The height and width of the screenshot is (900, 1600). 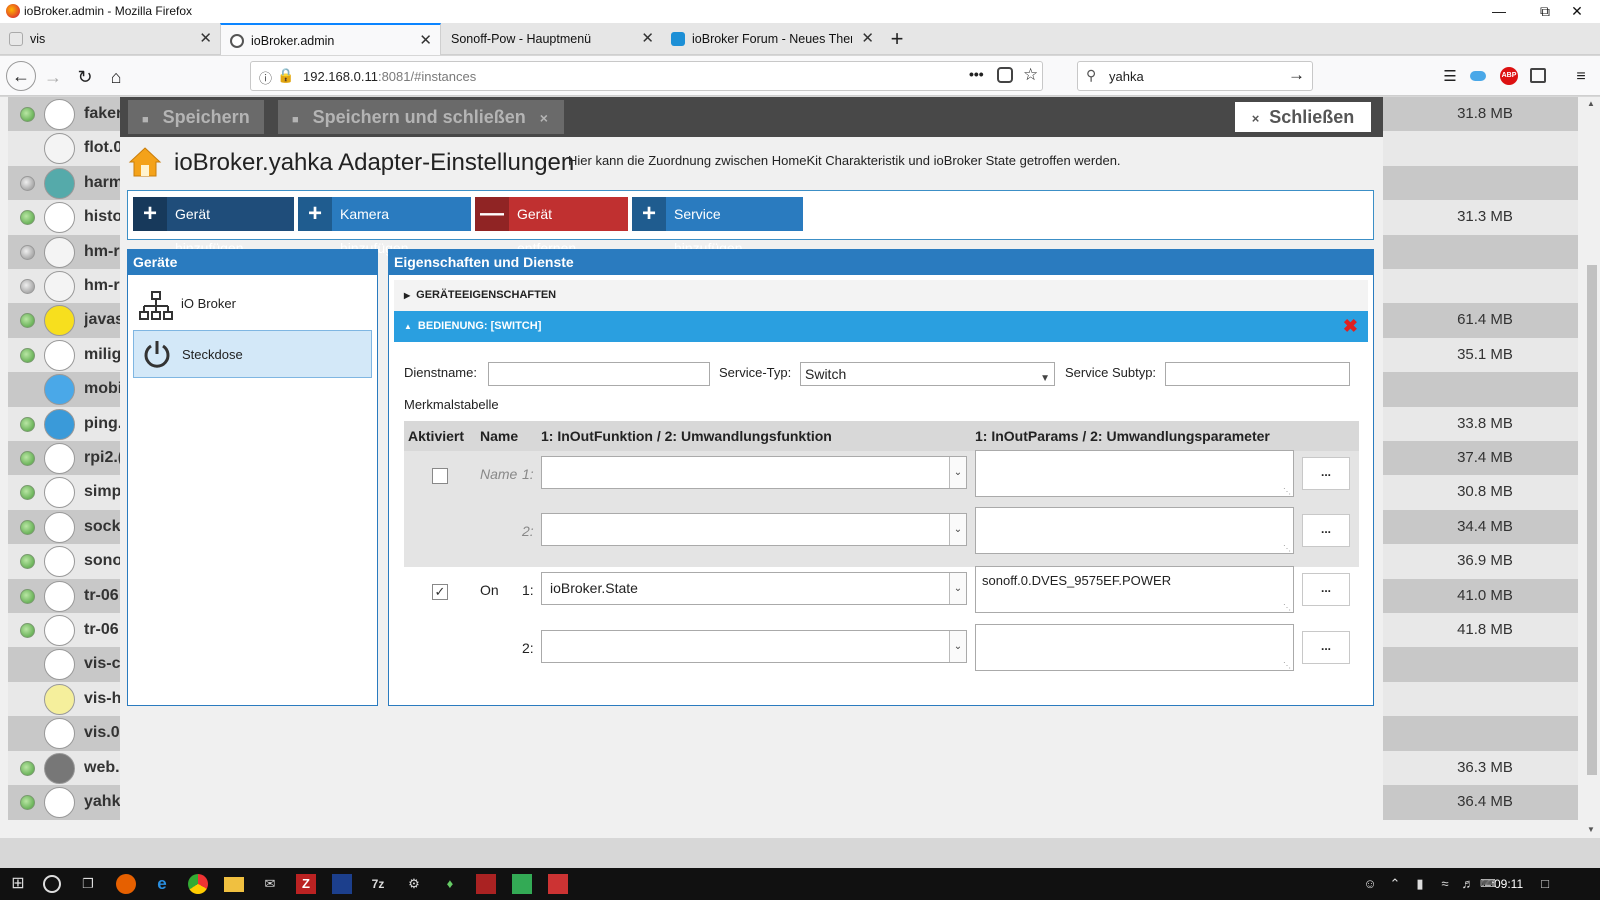 I want to click on save-close-button: ■ Speichern und schließen ×, so click(x=421, y=117).